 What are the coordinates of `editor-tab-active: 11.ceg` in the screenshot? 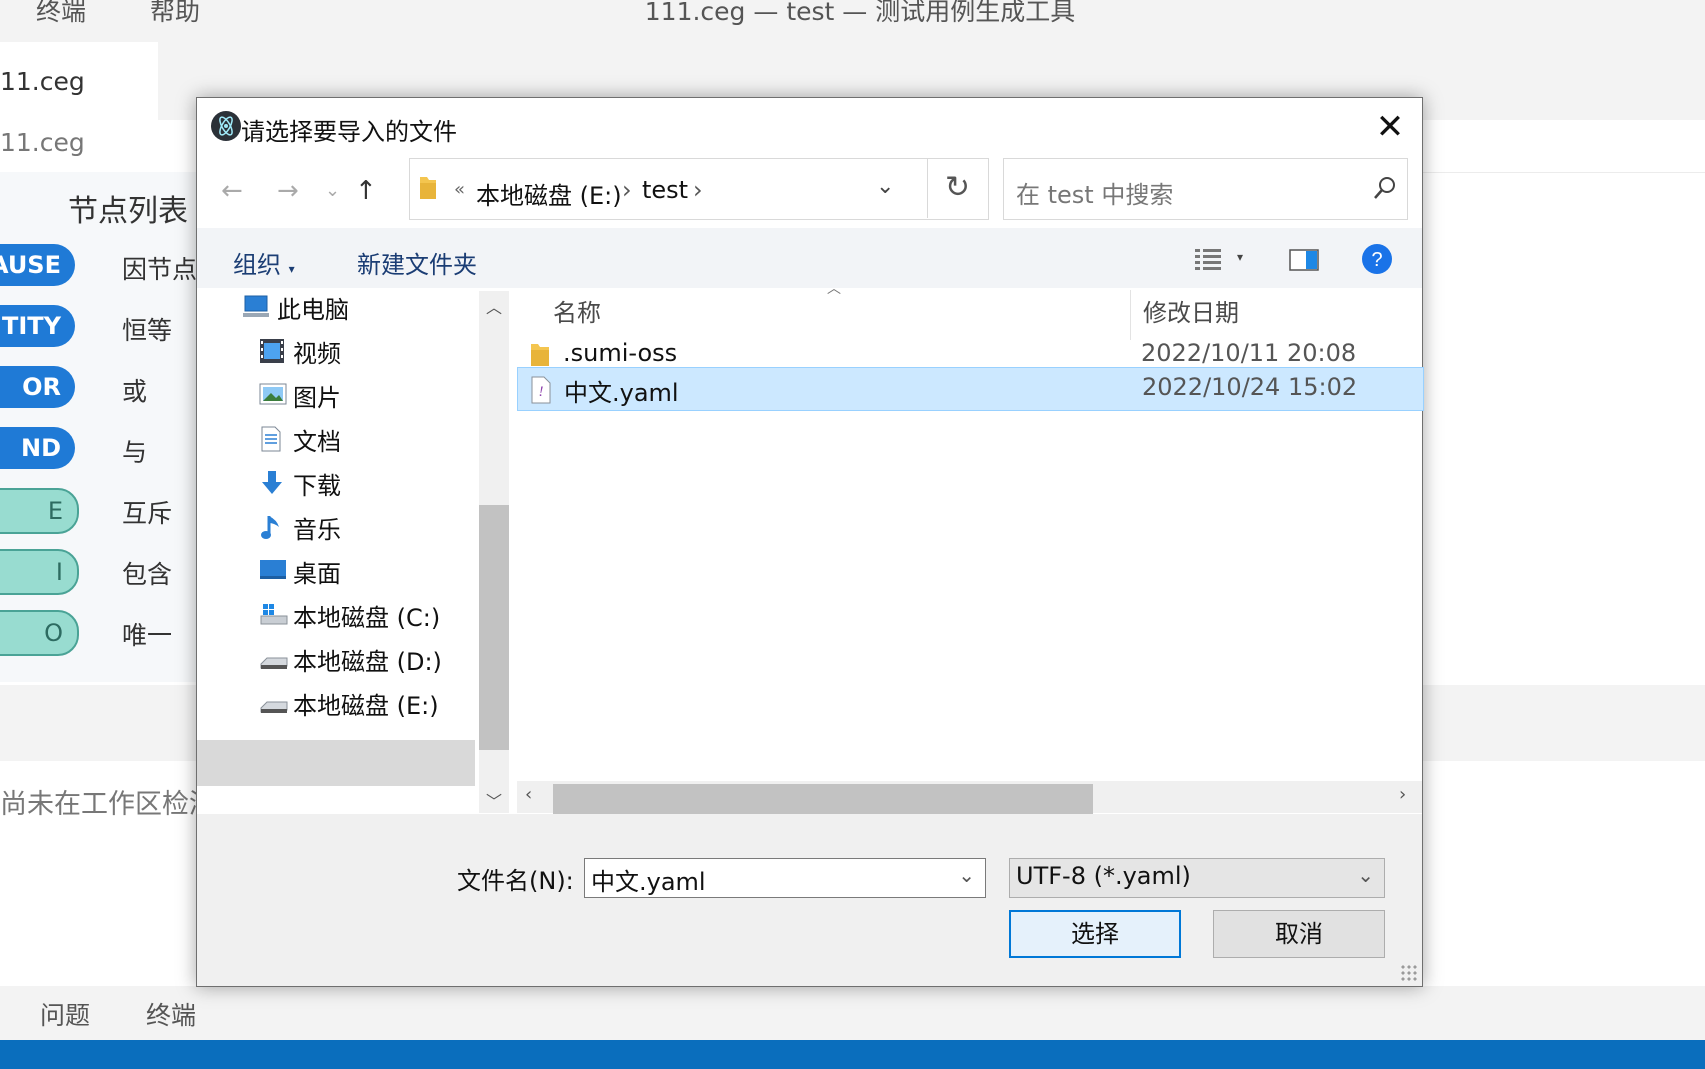 It's located at (79, 81).